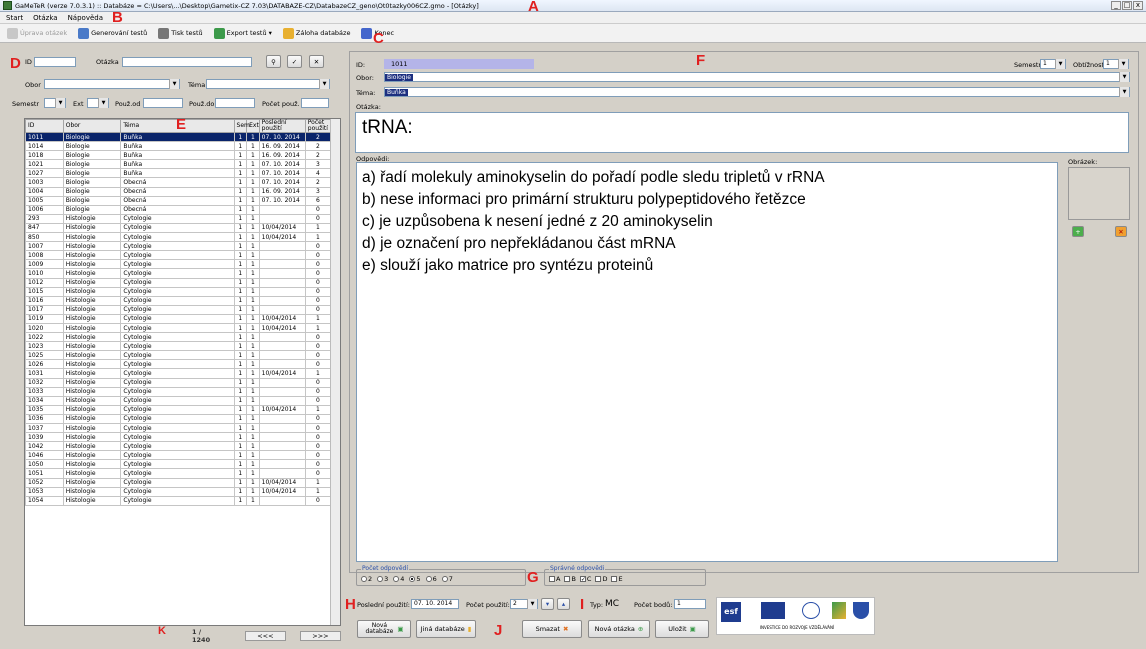 The image size is (1146, 649). What do you see at coordinates (570, 579) in the screenshot?
I see `correct-answer-checkbox: B` at bounding box center [570, 579].